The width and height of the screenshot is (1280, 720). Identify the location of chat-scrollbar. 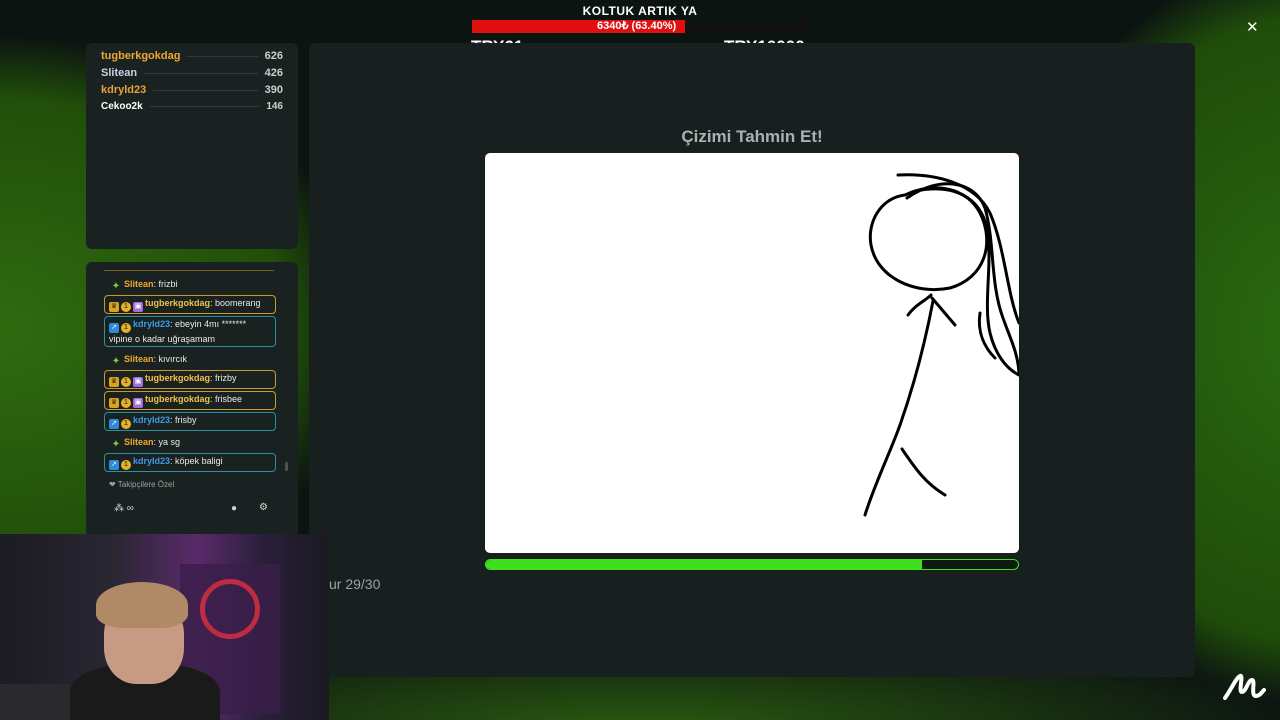
(286, 466).